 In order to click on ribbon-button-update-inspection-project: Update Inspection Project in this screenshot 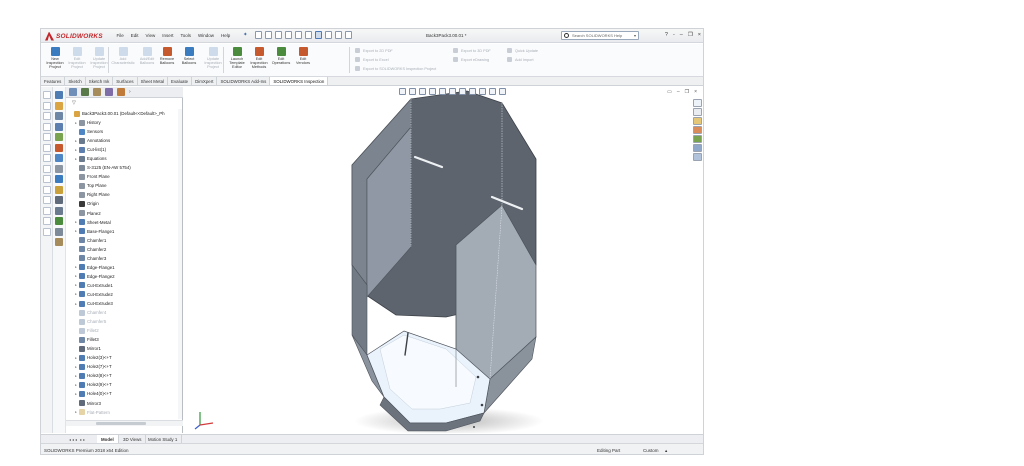, I will do `click(213, 58)`.